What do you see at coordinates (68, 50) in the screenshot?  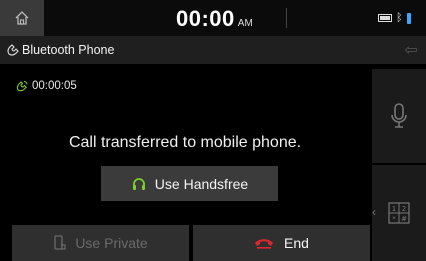 I see `page-title: Bluetooth Phone` at bounding box center [68, 50].